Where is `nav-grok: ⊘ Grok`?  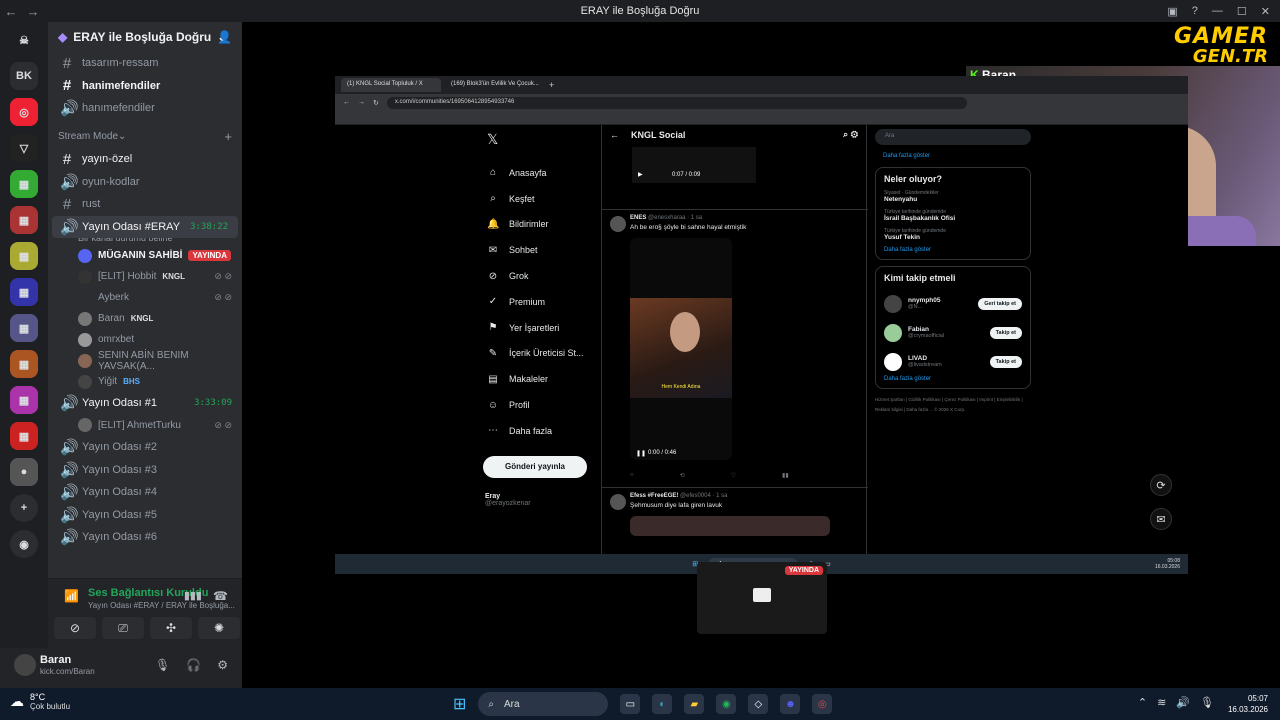 nav-grok: ⊘ Grok is located at coordinates (543, 276).